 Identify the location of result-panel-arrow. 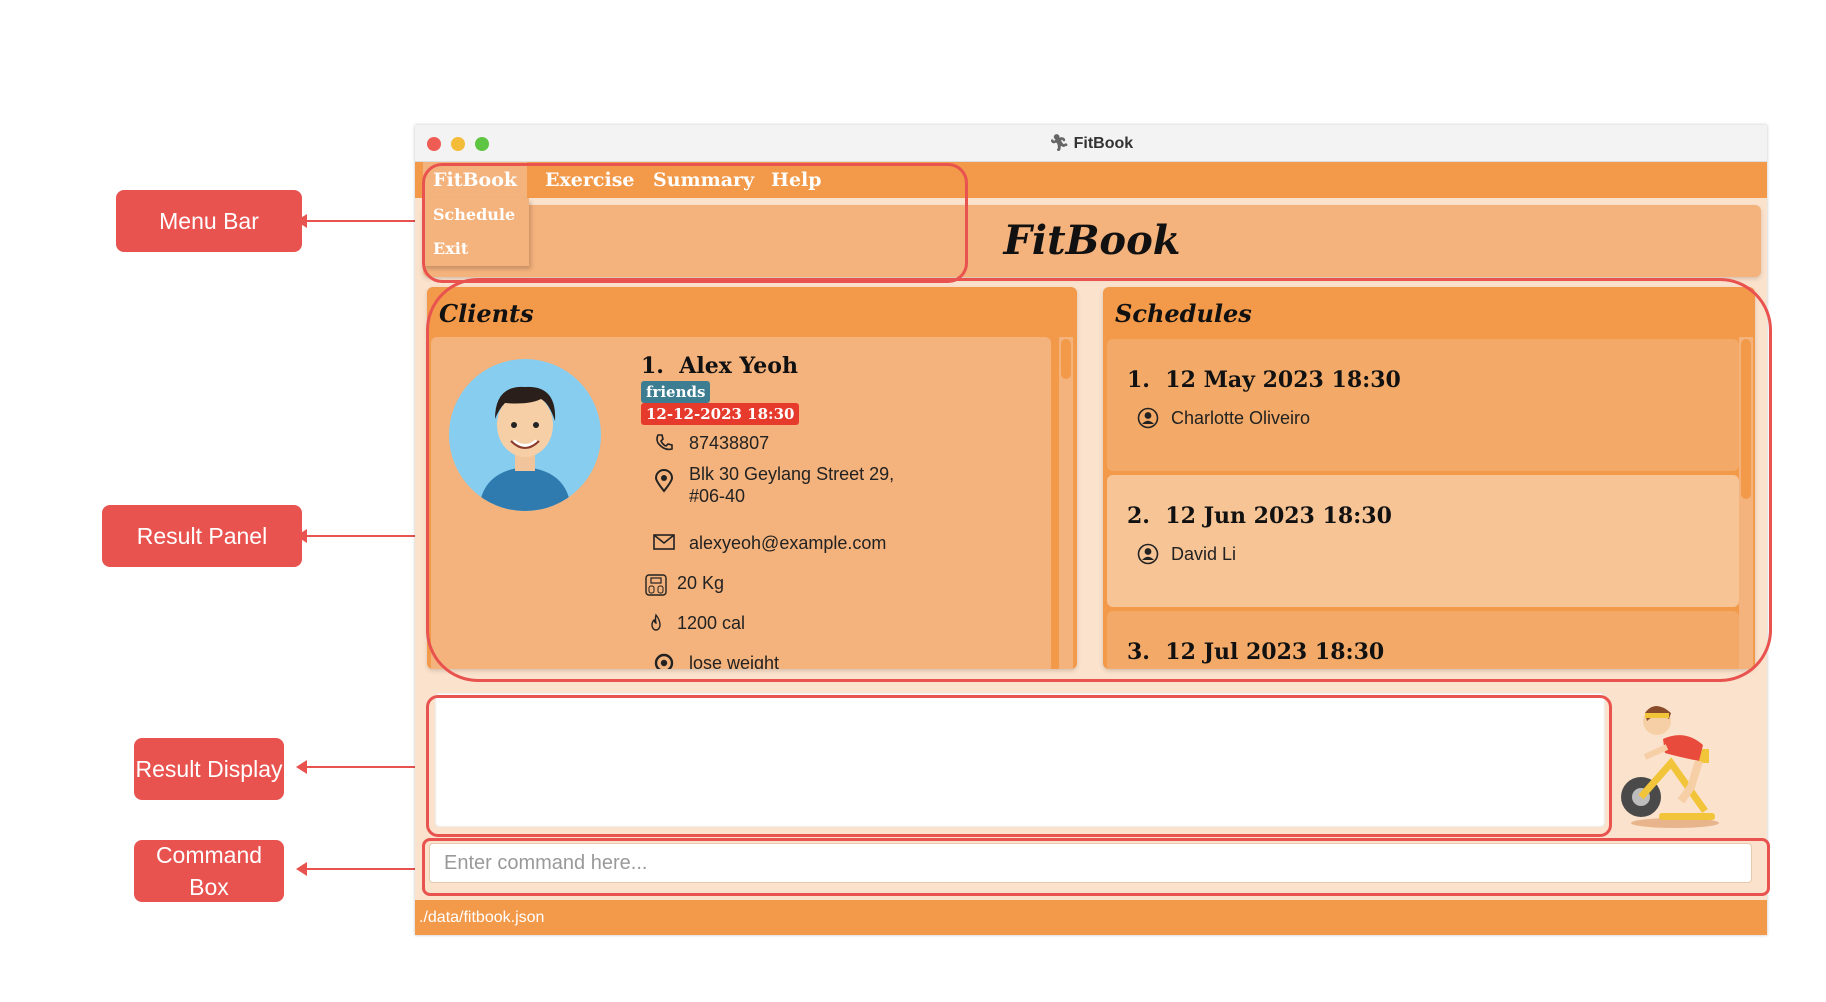
(358, 536).